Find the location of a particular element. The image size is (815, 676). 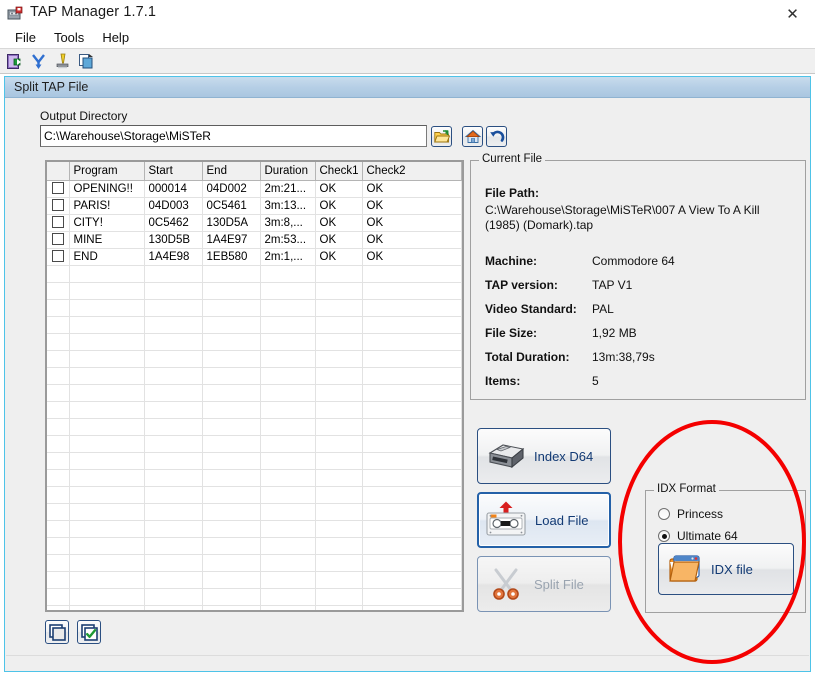

idx-file-button: IDX file is located at coordinates (726, 569).